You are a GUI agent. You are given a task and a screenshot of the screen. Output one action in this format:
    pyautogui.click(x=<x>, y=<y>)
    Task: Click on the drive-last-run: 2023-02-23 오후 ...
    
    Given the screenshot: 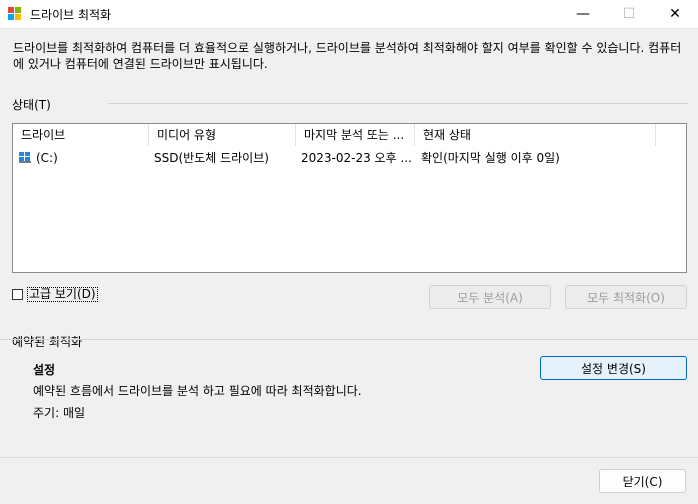 What is the action you would take?
    pyautogui.click(x=356, y=158)
    